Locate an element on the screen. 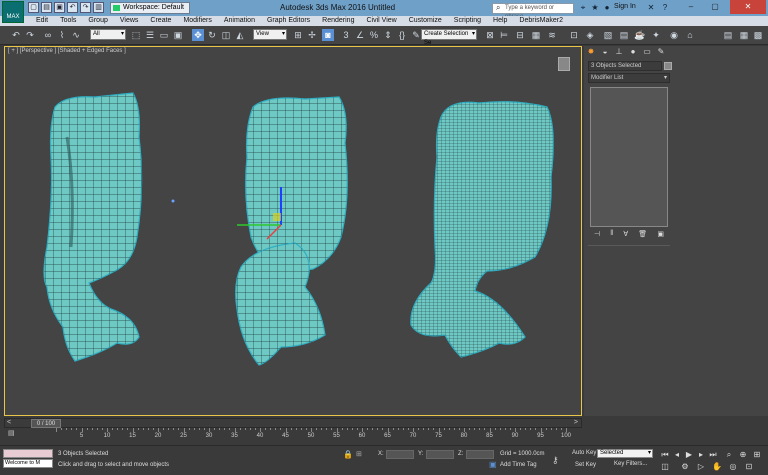  show-end-result-icon: ‖ is located at coordinates (611, 235).